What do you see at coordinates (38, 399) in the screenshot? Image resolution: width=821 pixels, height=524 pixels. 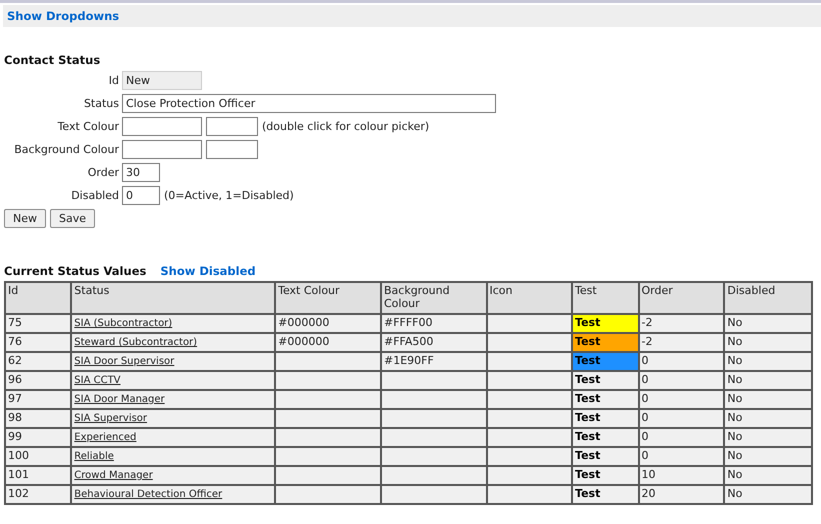 I see `table-cell: 97` at bounding box center [38, 399].